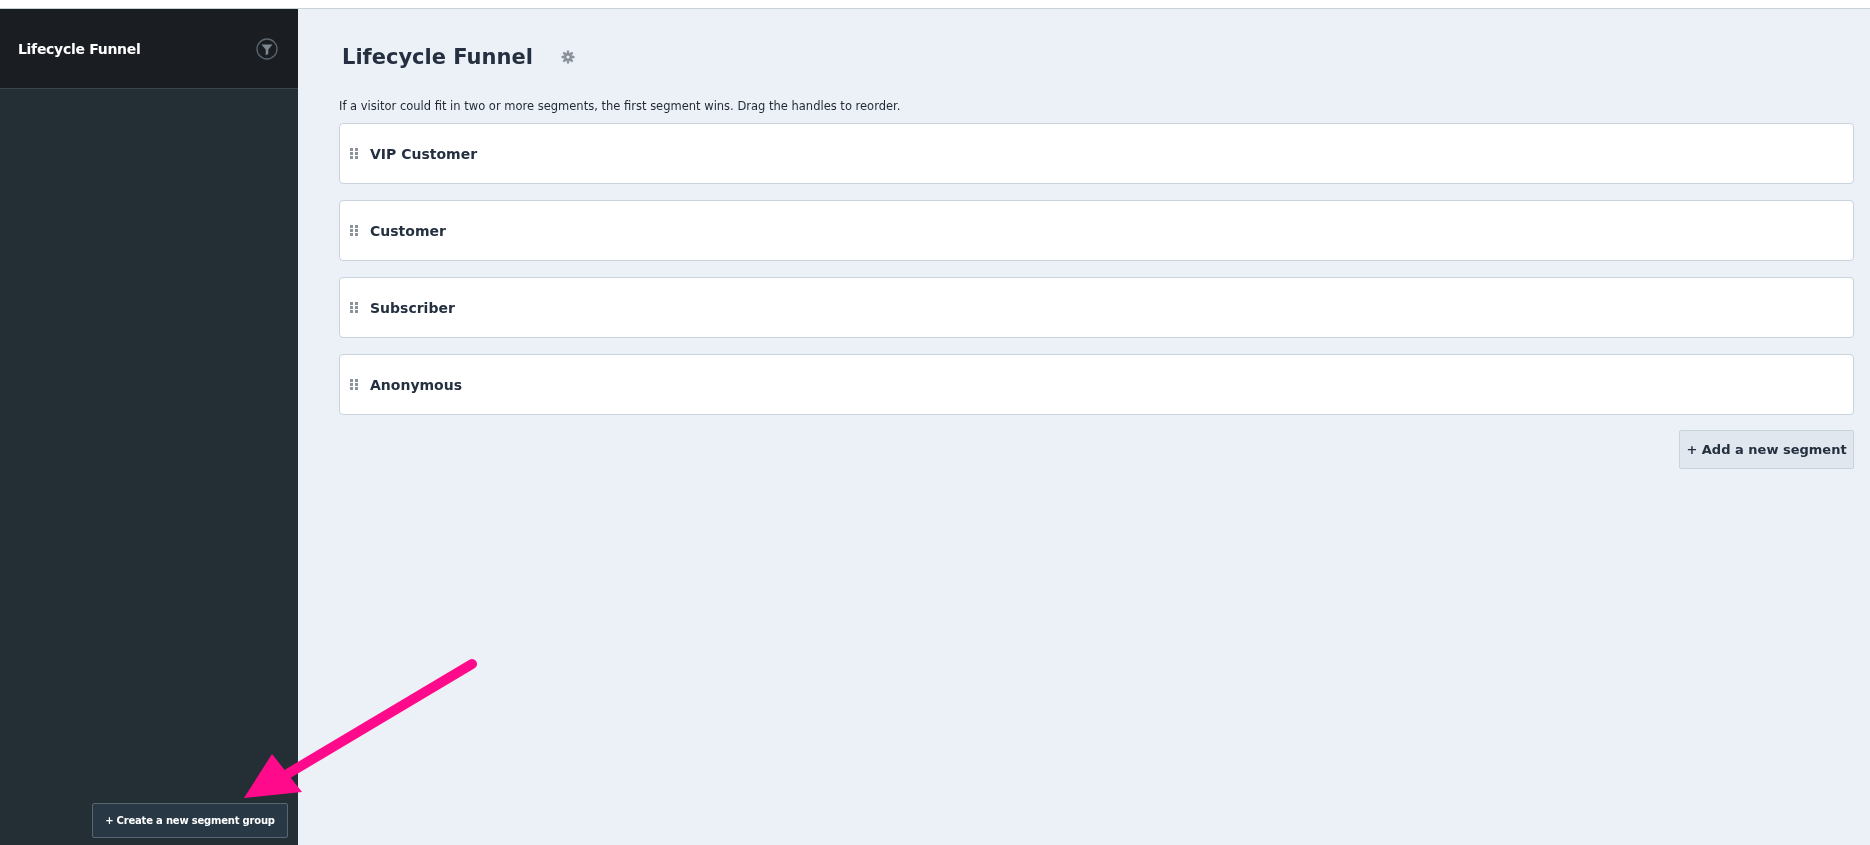 The width and height of the screenshot is (1870, 845). Describe the element at coordinates (79, 48) in the screenshot. I see `sidebar-title: Lifecycle Funnel` at that location.